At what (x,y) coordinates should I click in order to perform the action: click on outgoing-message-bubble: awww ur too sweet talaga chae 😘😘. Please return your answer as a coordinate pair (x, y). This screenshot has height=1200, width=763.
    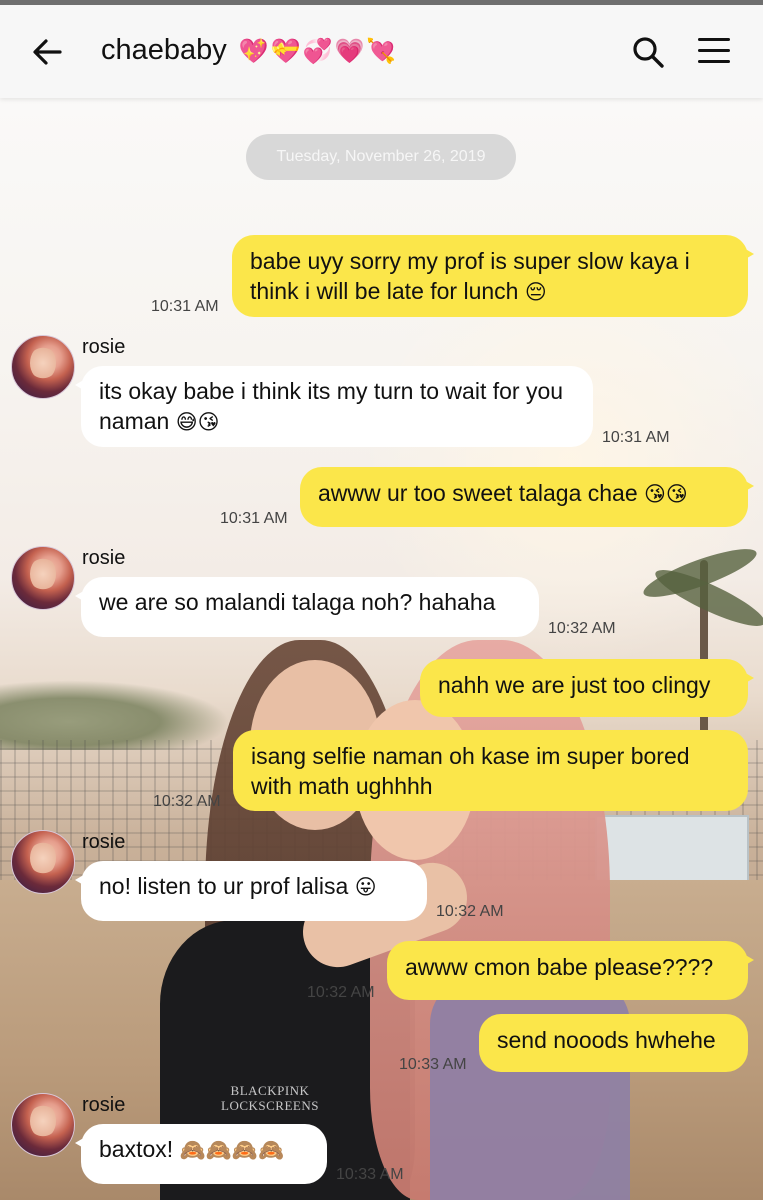
    Looking at the image, I should click on (527, 497).